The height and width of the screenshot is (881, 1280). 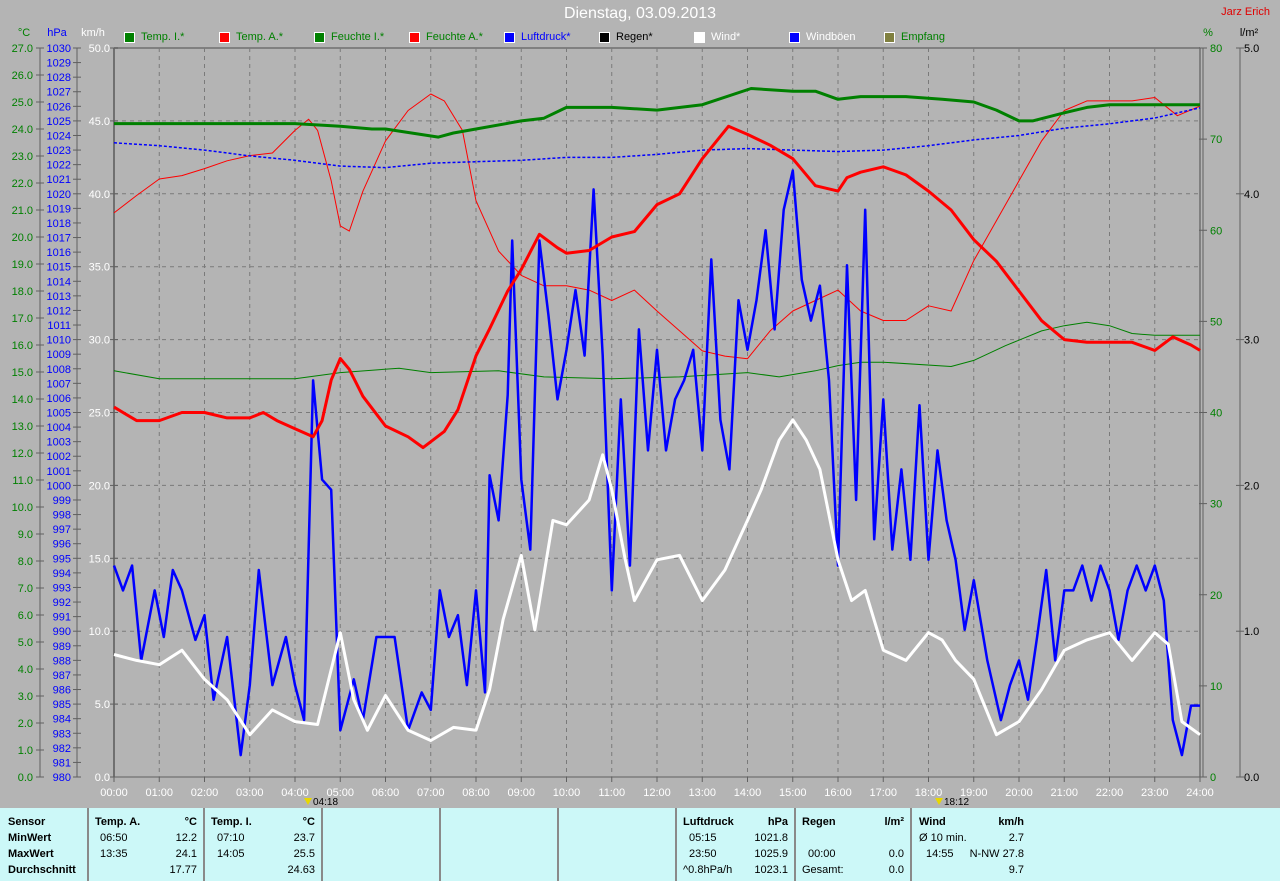 What do you see at coordinates (260, 37) in the screenshot?
I see `legend-label: Temp. A.*` at bounding box center [260, 37].